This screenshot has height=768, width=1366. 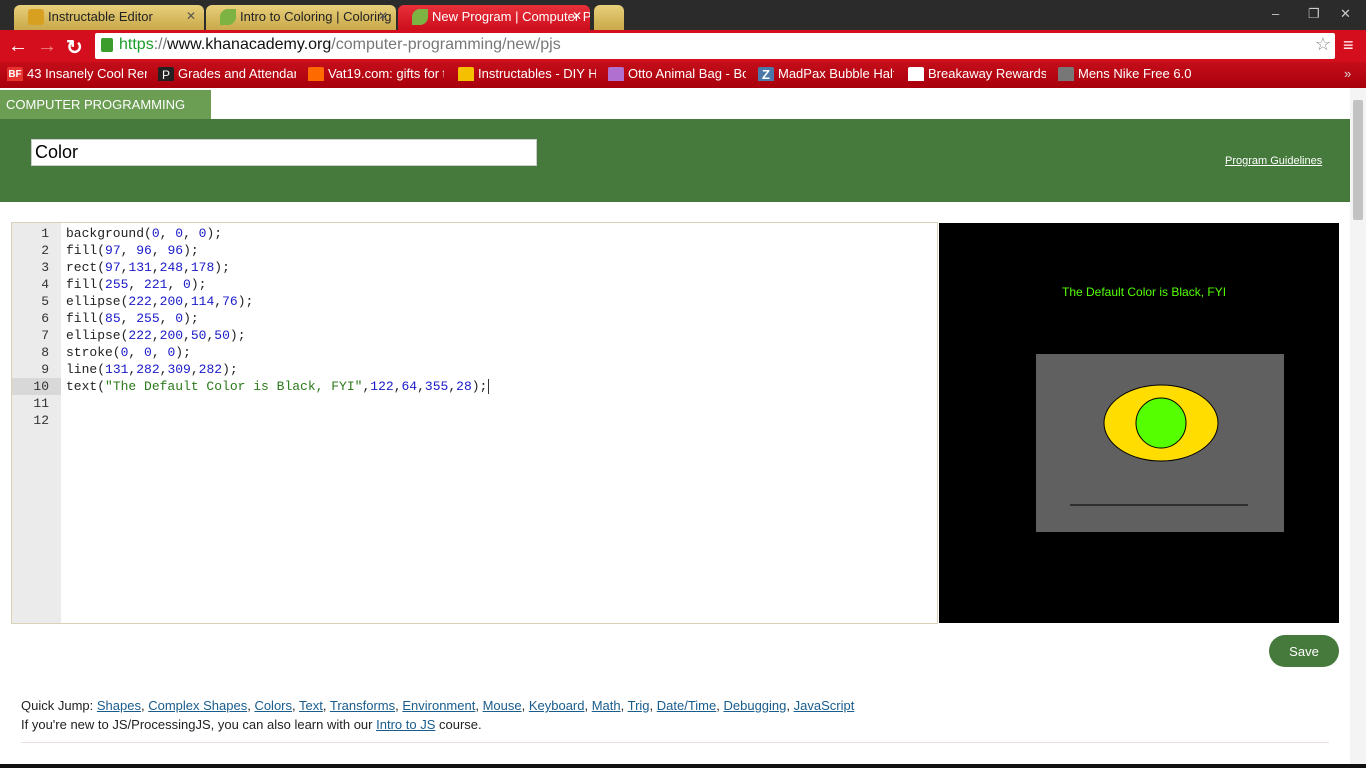 What do you see at coordinates (1161, 423) in the screenshot?
I see `canvas-ellipse-green` at bounding box center [1161, 423].